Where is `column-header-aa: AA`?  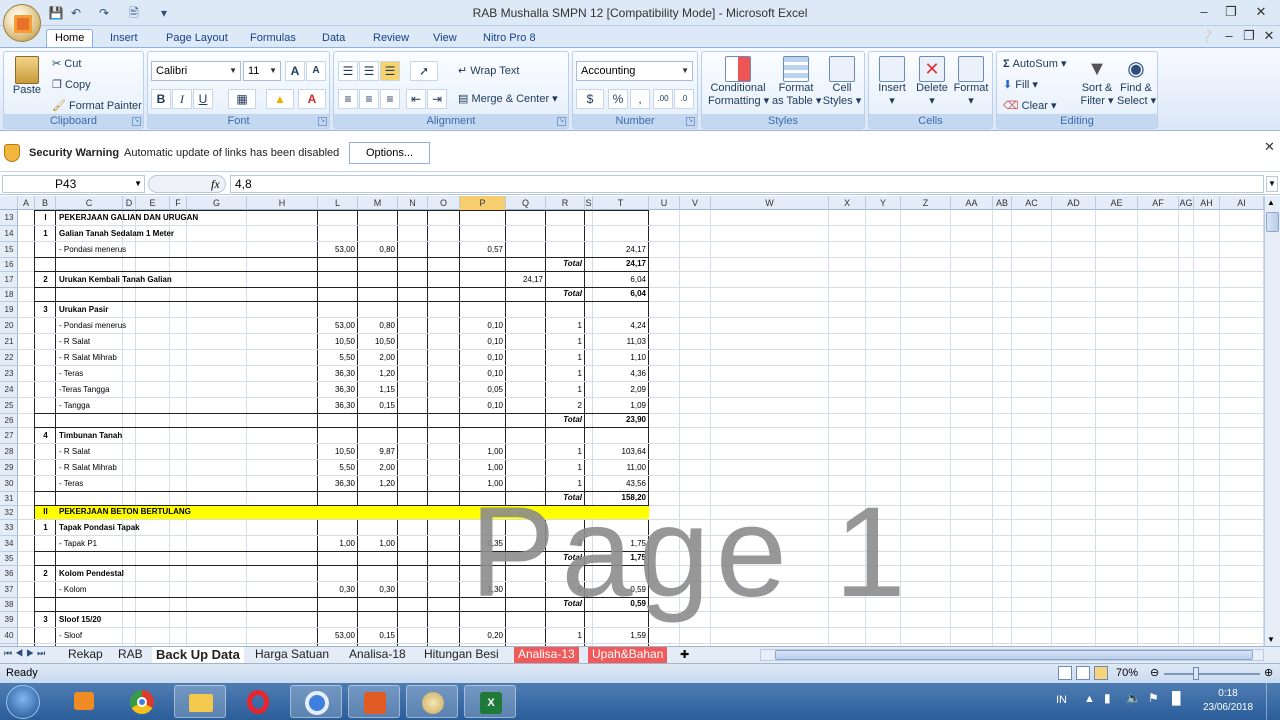
column-header-aa: AA is located at coordinates (972, 203).